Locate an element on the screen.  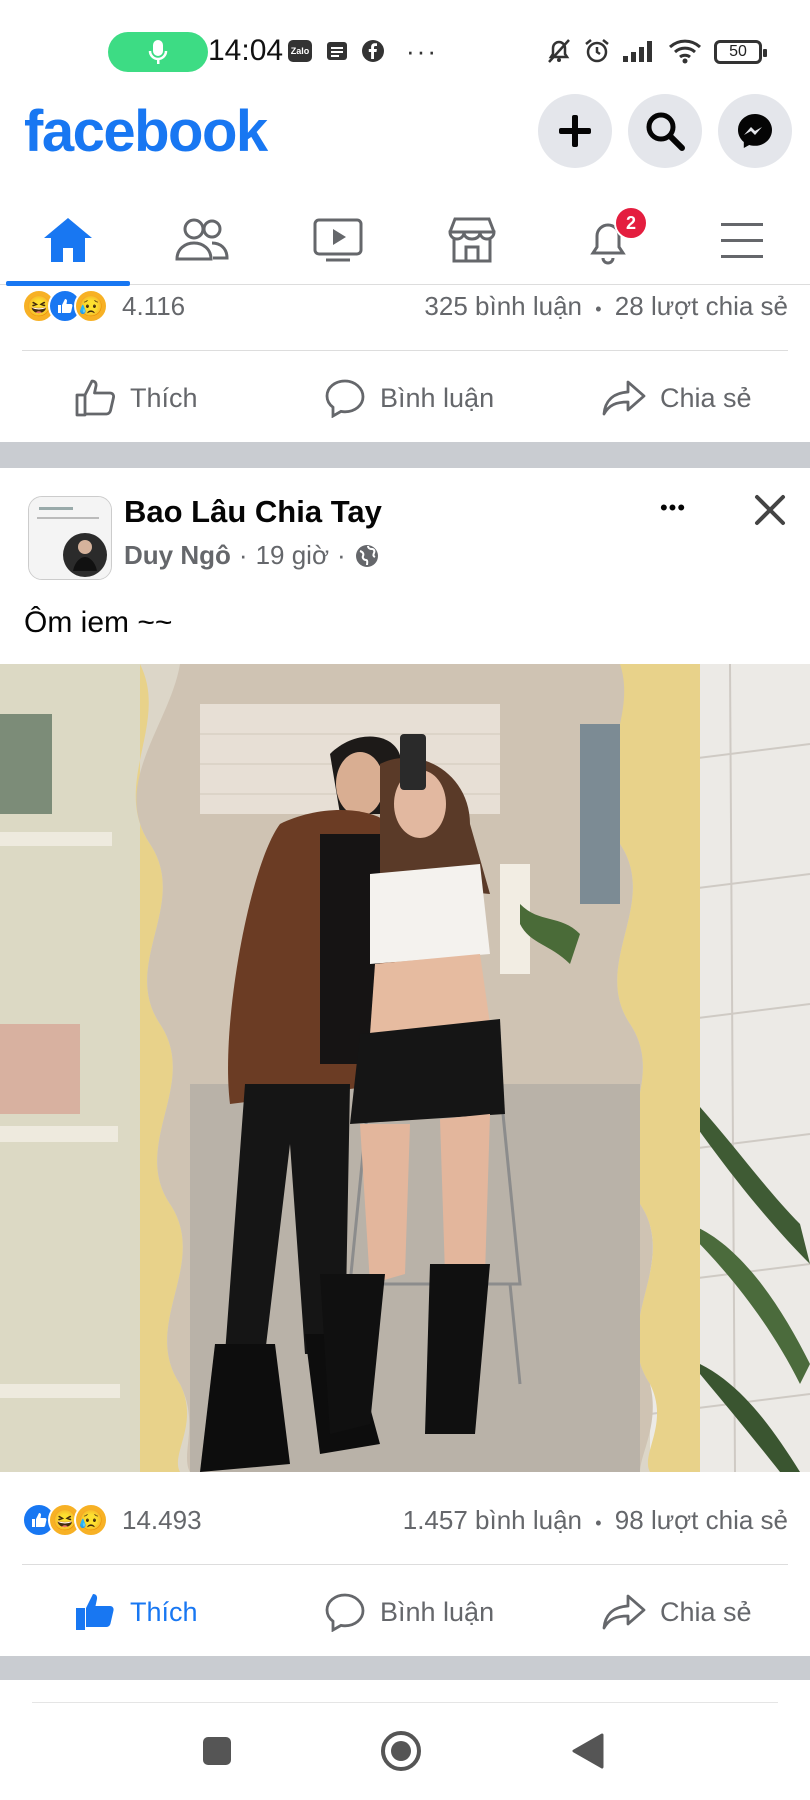
battery-indicator: 50 is located at coordinates (740, 52).